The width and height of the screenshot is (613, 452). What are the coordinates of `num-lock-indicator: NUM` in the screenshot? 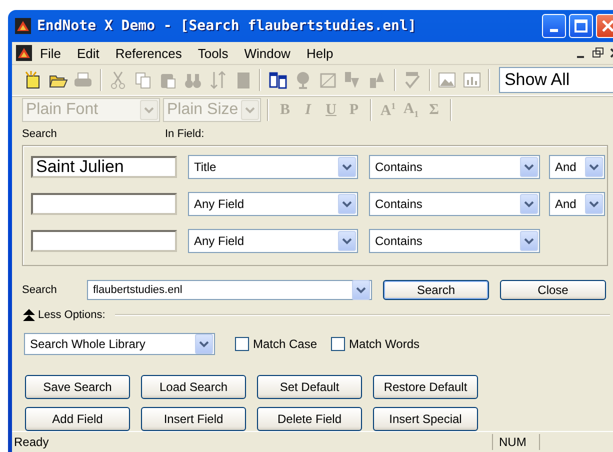 It's located at (515, 442).